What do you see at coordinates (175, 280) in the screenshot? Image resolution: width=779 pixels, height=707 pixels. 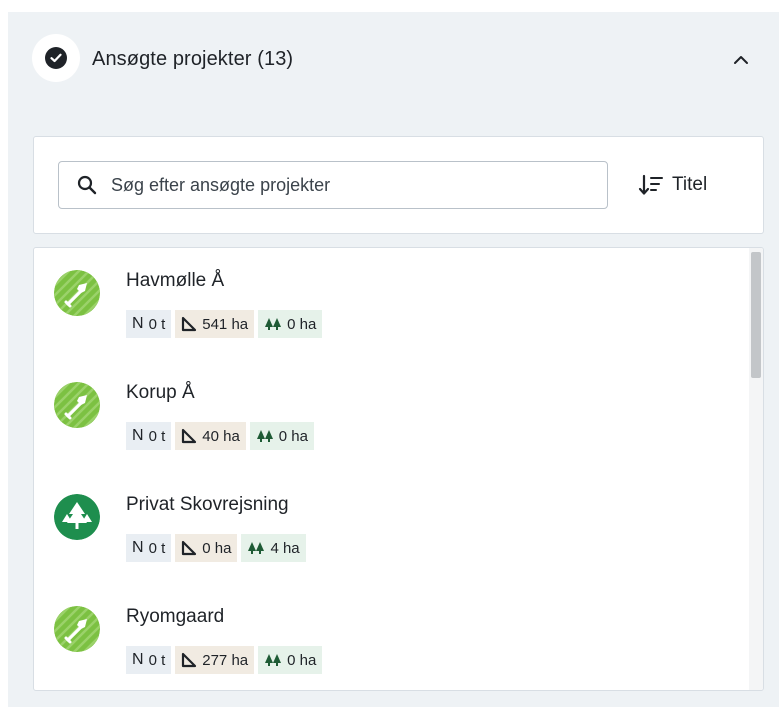 I see `project-title: Havmølle Å` at bounding box center [175, 280].